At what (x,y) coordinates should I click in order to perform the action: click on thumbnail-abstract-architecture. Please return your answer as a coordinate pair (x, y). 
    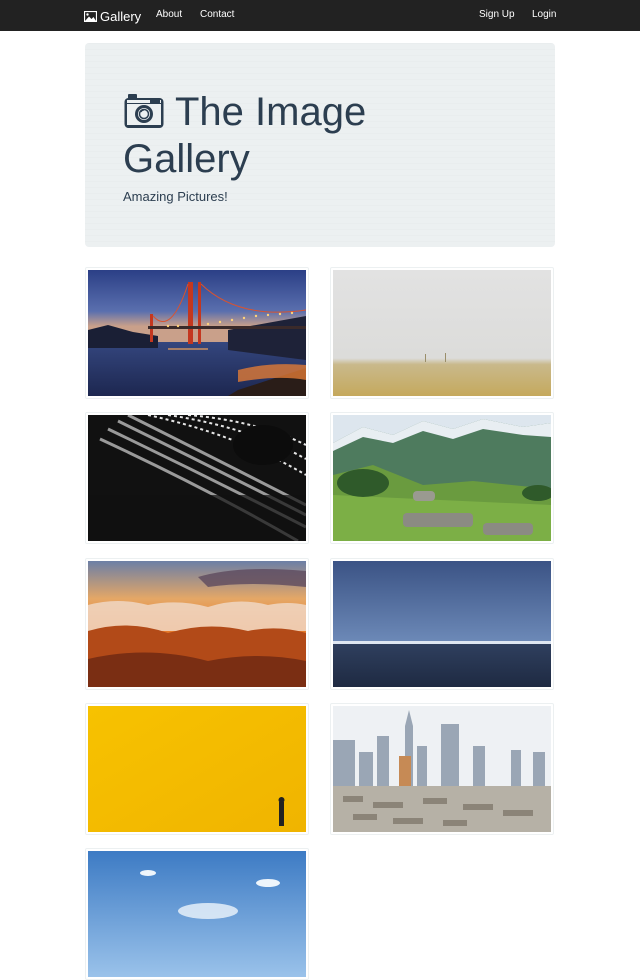
    Looking at the image, I should click on (197, 478).